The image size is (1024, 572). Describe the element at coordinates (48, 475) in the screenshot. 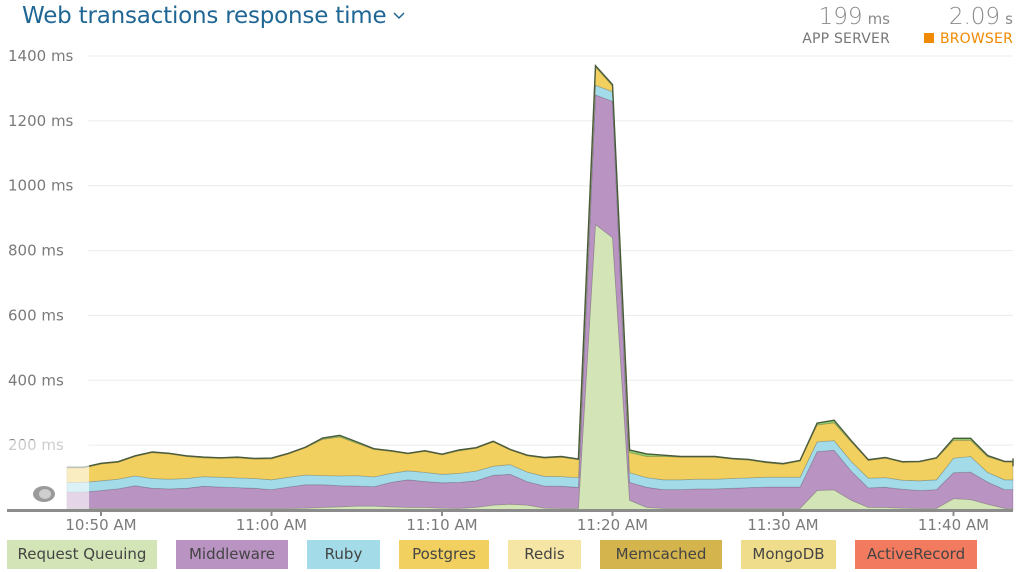

I see `faded-region` at that location.